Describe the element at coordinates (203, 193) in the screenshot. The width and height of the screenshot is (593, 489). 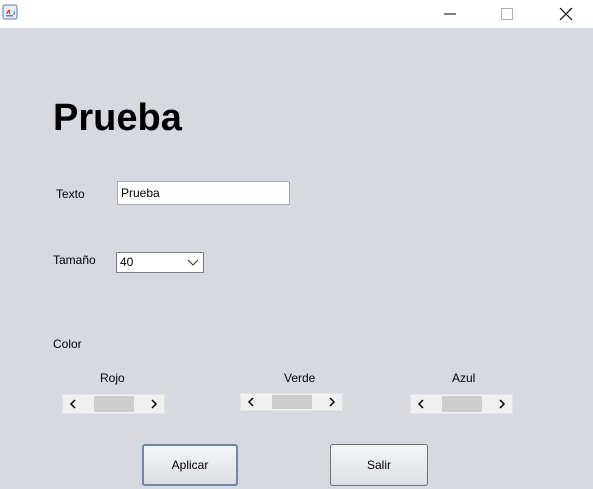
I see `texto-input` at that location.